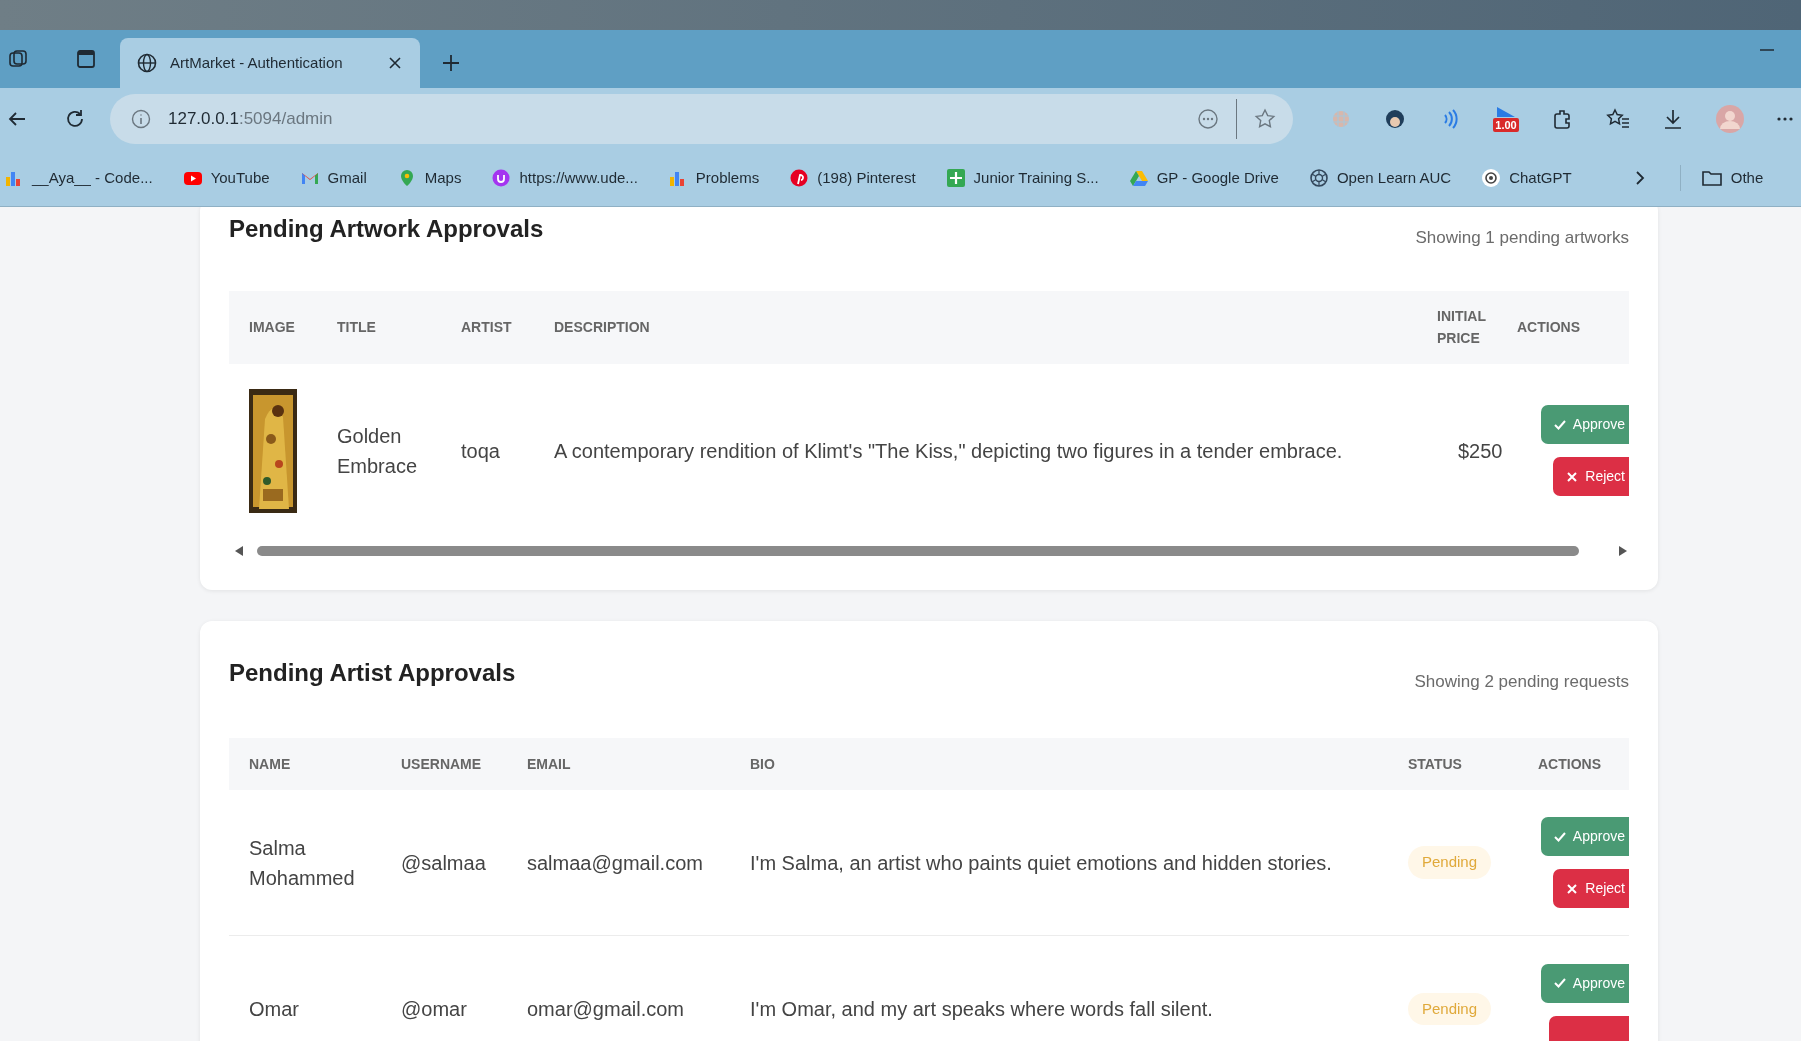 This screenshot has width=1801, height=1041. Describe the element at coordinates (239, 550) in the screenshot. I see `scroll-left-icon` at that location.